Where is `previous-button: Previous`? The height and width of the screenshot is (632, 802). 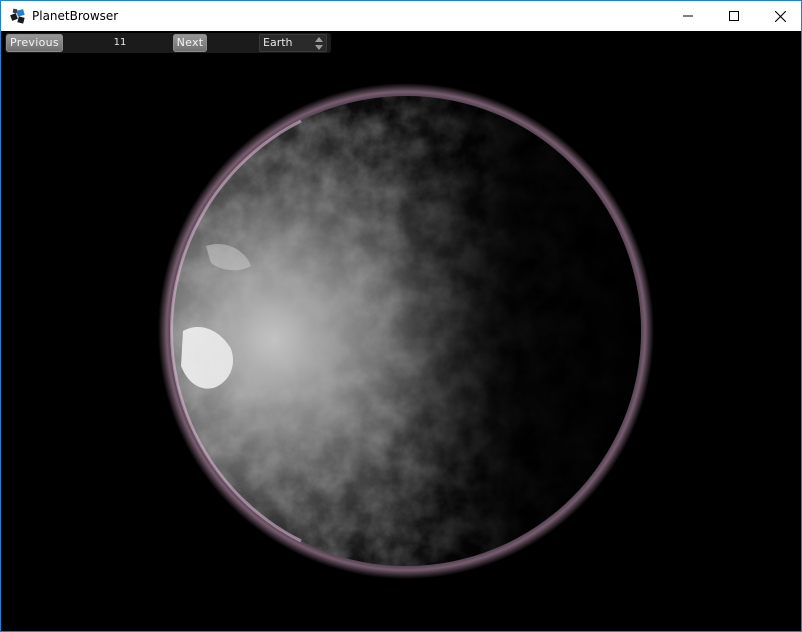 previous-button: Previous is located at coordinates (34, 43).